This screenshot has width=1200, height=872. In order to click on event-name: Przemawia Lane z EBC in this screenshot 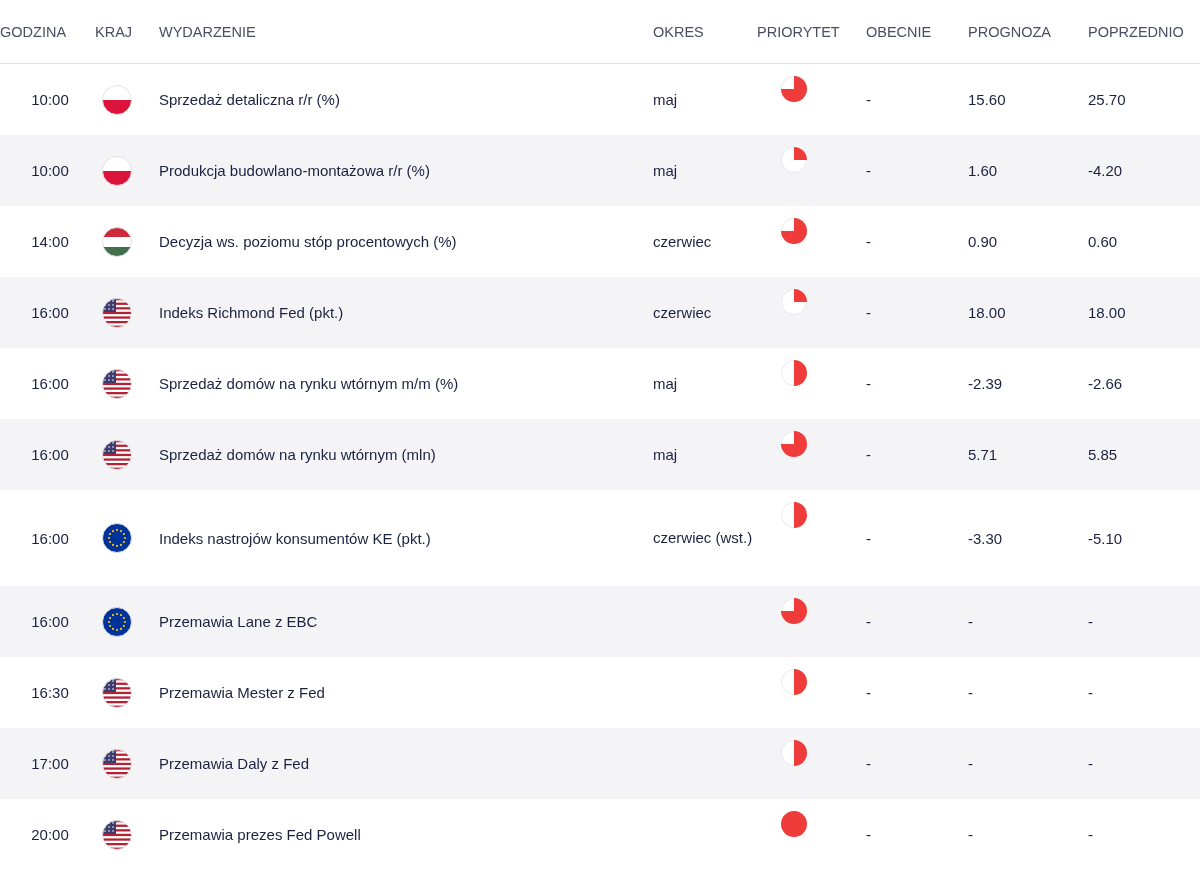, I will do `click(239, 621)`.